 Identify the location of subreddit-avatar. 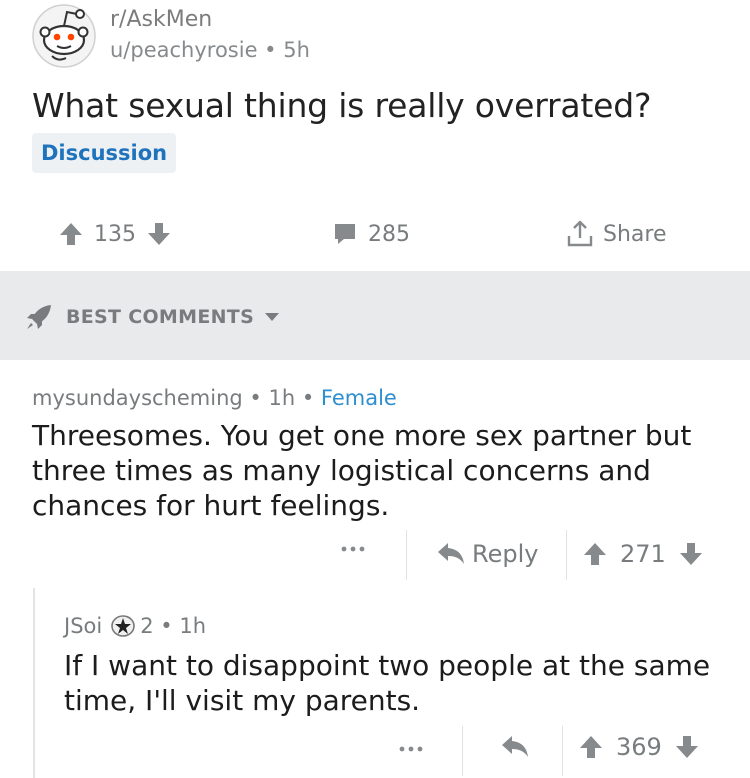
(64, 36).